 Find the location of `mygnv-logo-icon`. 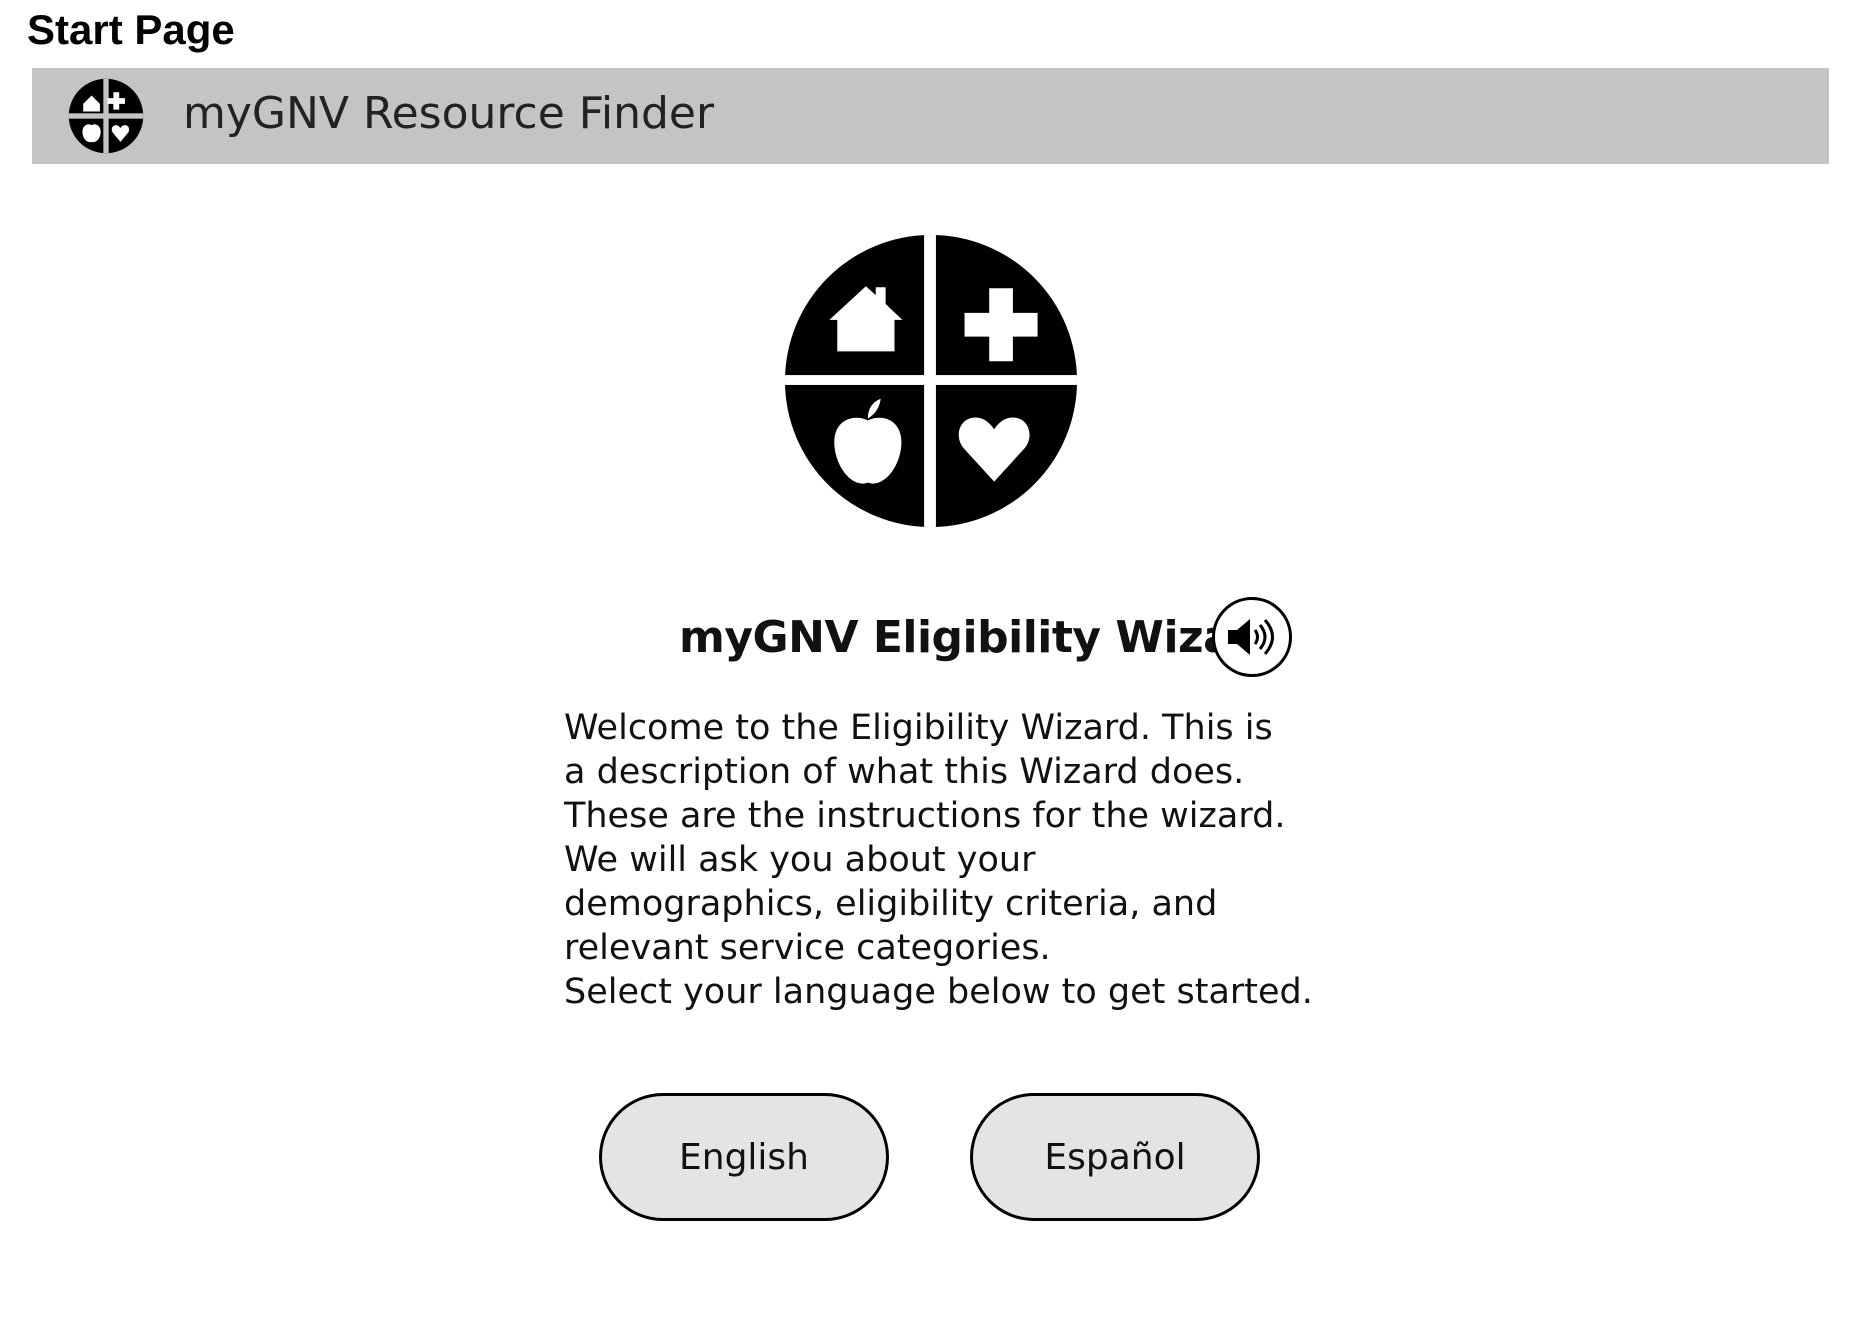

mygnv-logo-icon is located at coordinates (931, 381).